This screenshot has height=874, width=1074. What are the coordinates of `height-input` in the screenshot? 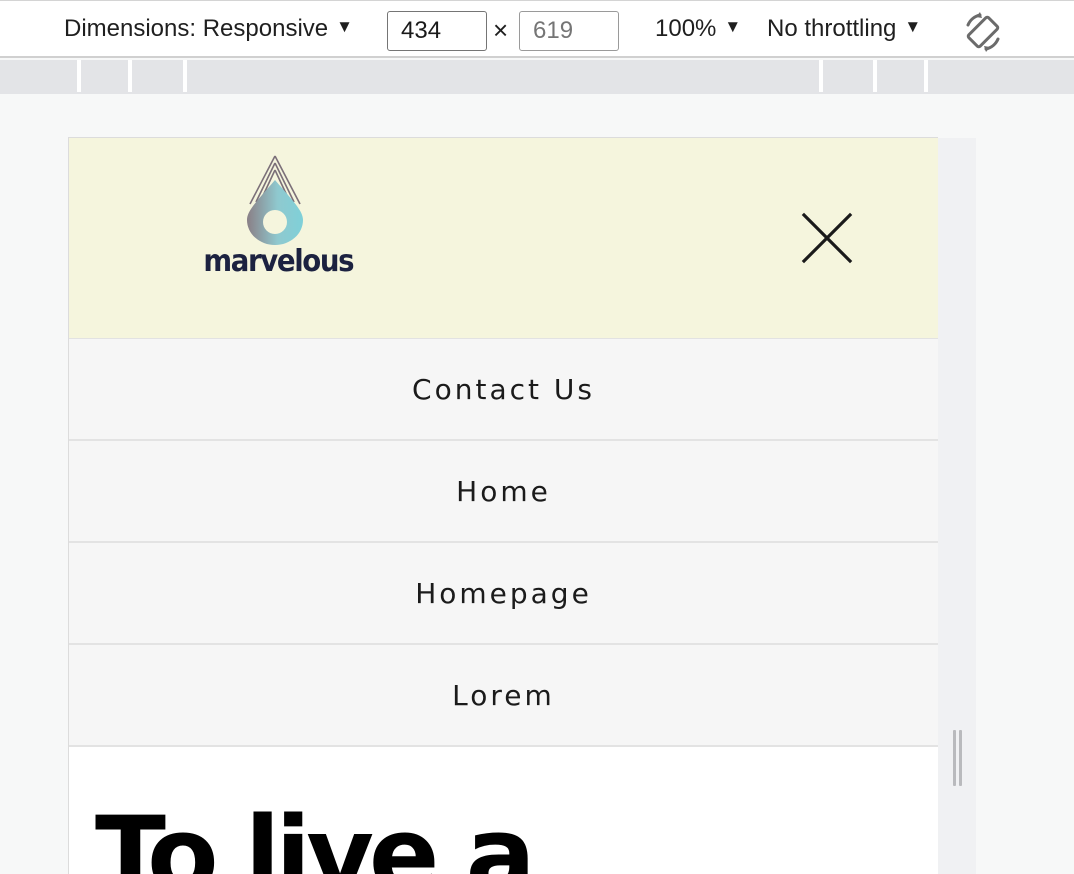 It's located at (569, 31).